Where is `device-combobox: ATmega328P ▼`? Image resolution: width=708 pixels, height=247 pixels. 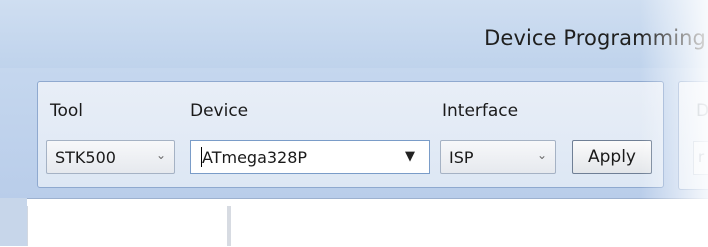
device-combobox: ATmega328P ▼ is located at coordinates (310, 157).